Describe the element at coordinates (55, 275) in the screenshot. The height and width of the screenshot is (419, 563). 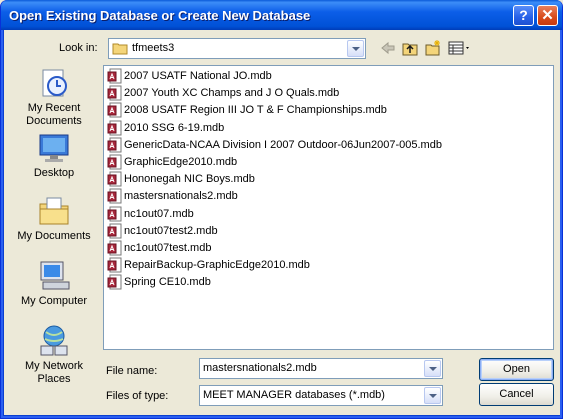
I see `my-computer-icon` at that location.